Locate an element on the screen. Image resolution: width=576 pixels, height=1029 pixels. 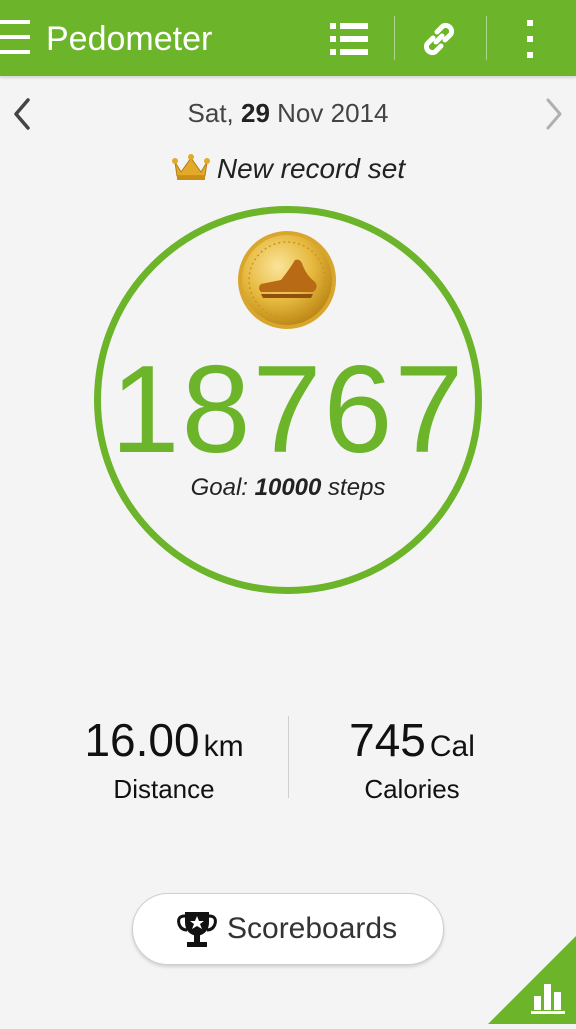
more-vert-icon is located at coordinates (530, 39).